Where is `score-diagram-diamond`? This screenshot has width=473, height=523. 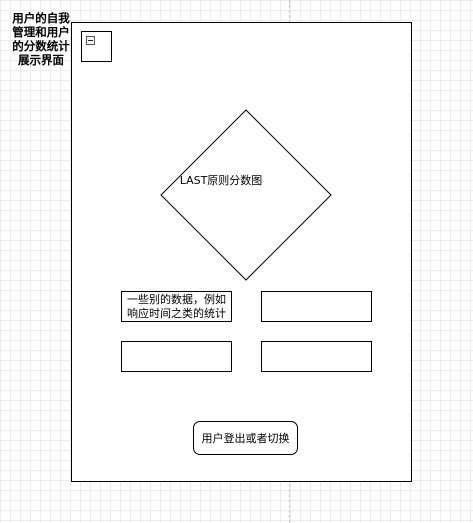
score-diagram-diamond is located at coordinates (246, 195).